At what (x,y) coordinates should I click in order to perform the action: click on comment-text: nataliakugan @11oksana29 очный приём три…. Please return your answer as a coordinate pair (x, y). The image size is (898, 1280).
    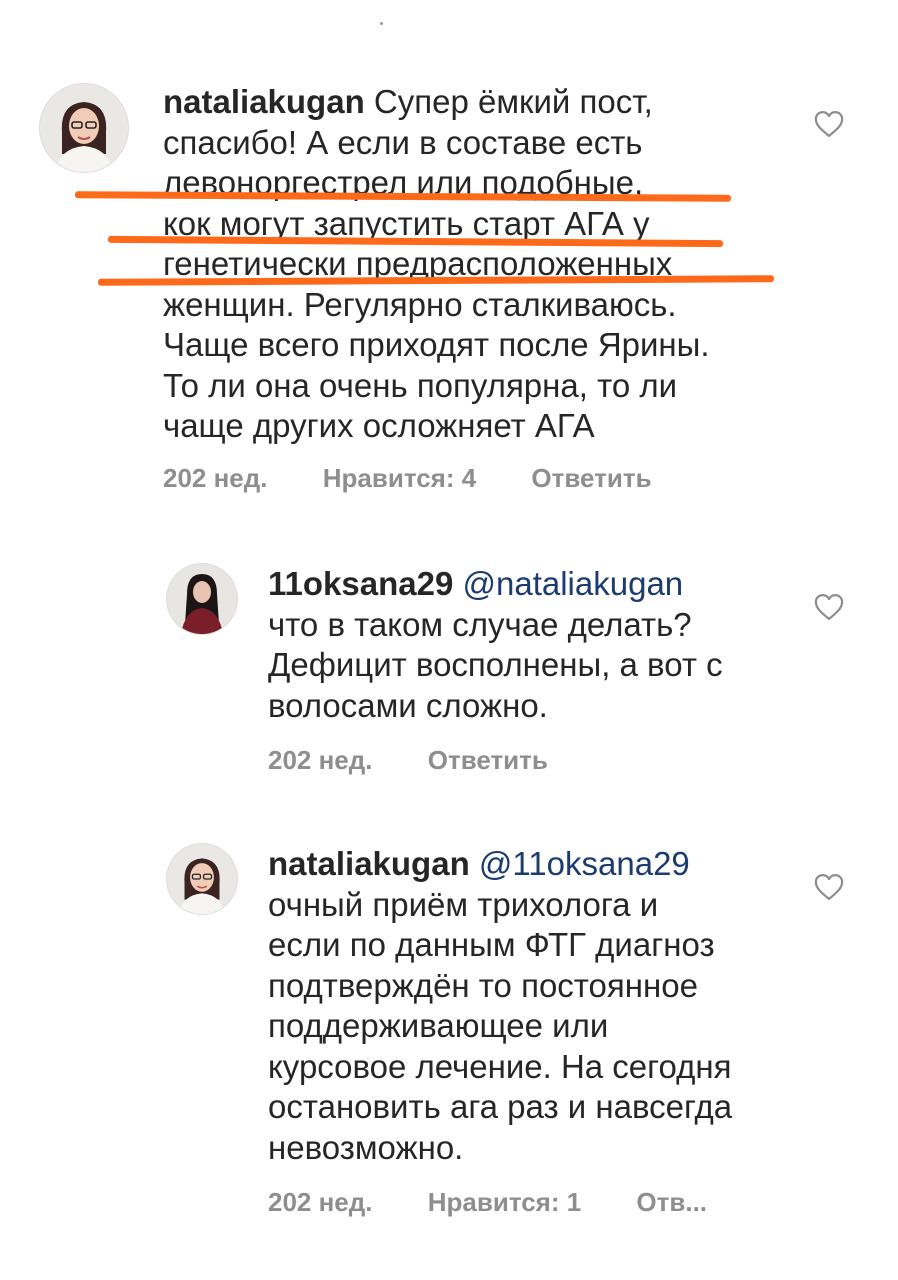
    Looking at the image, I should click on (523, 1006).